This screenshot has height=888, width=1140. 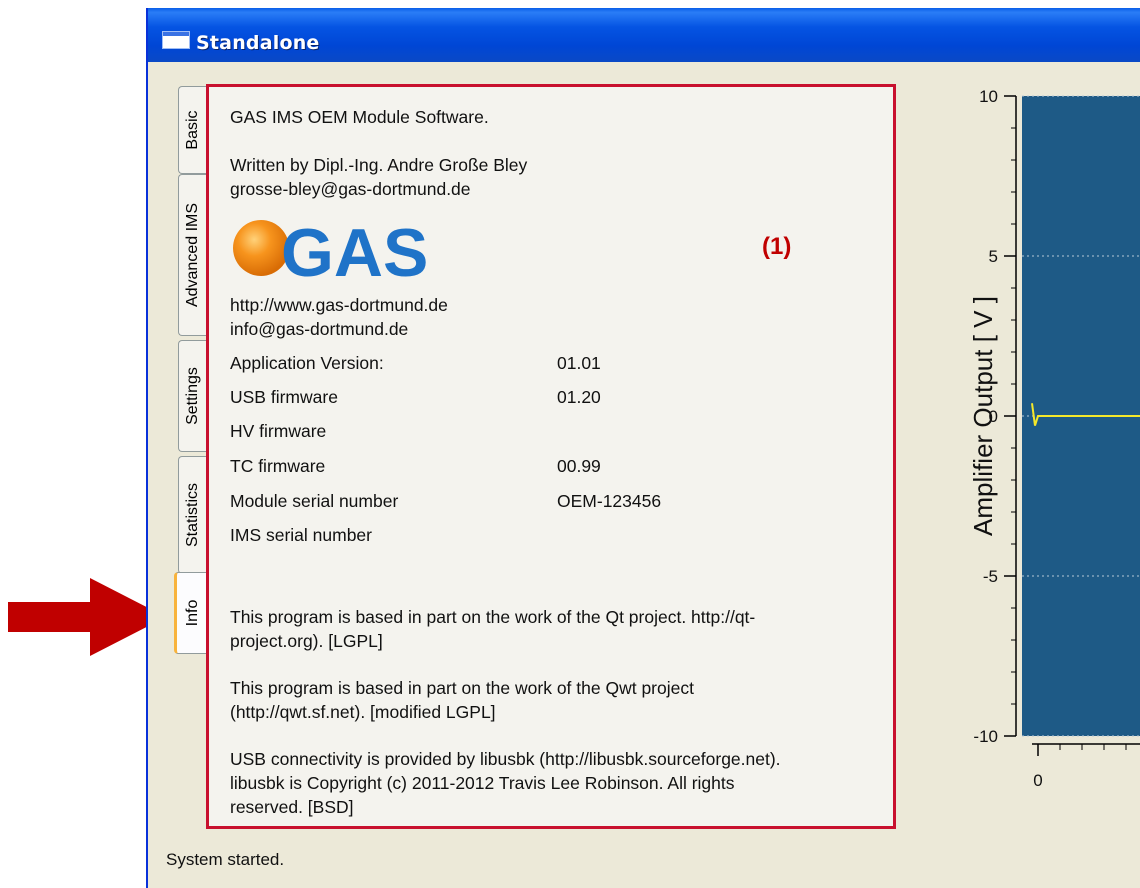 I want to click on tab-label: Basic, so click(x=192, y=130).